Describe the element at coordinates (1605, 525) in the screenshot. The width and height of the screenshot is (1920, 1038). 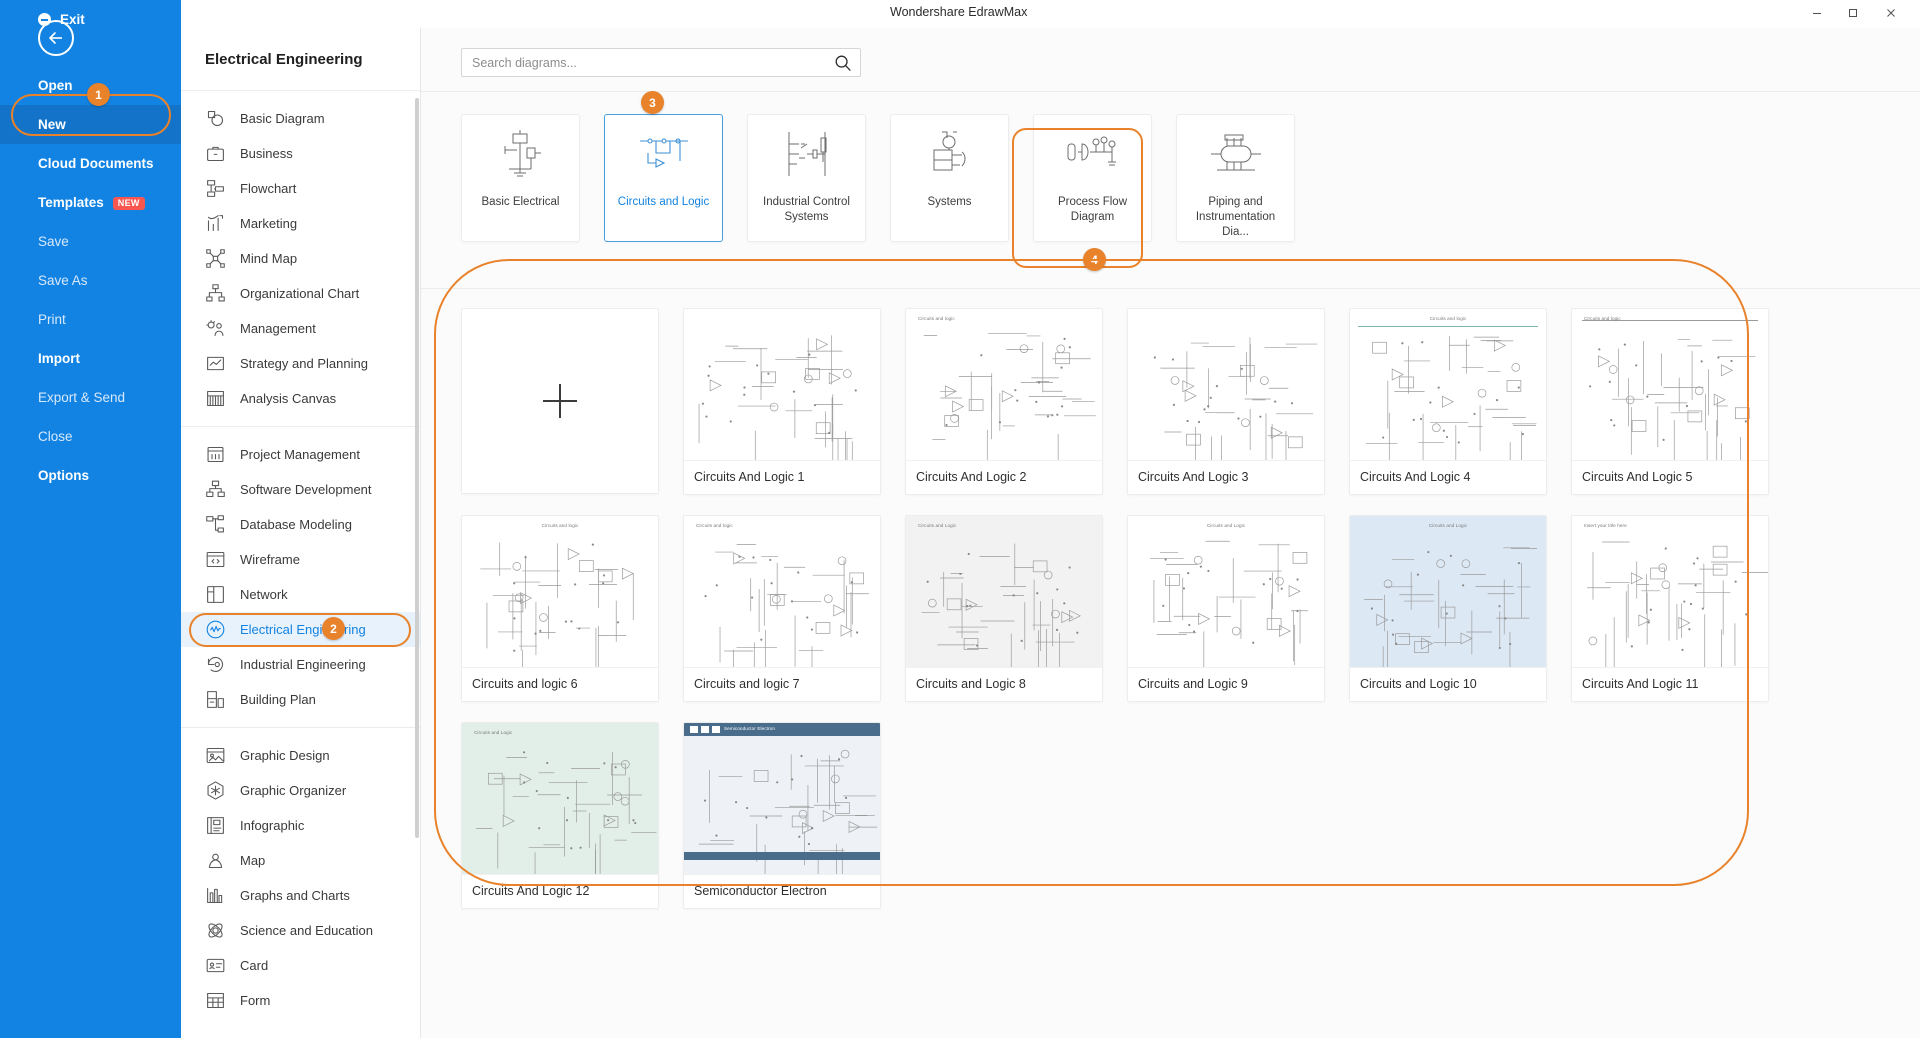
I see `preview-title: Insert your title here` at that location.